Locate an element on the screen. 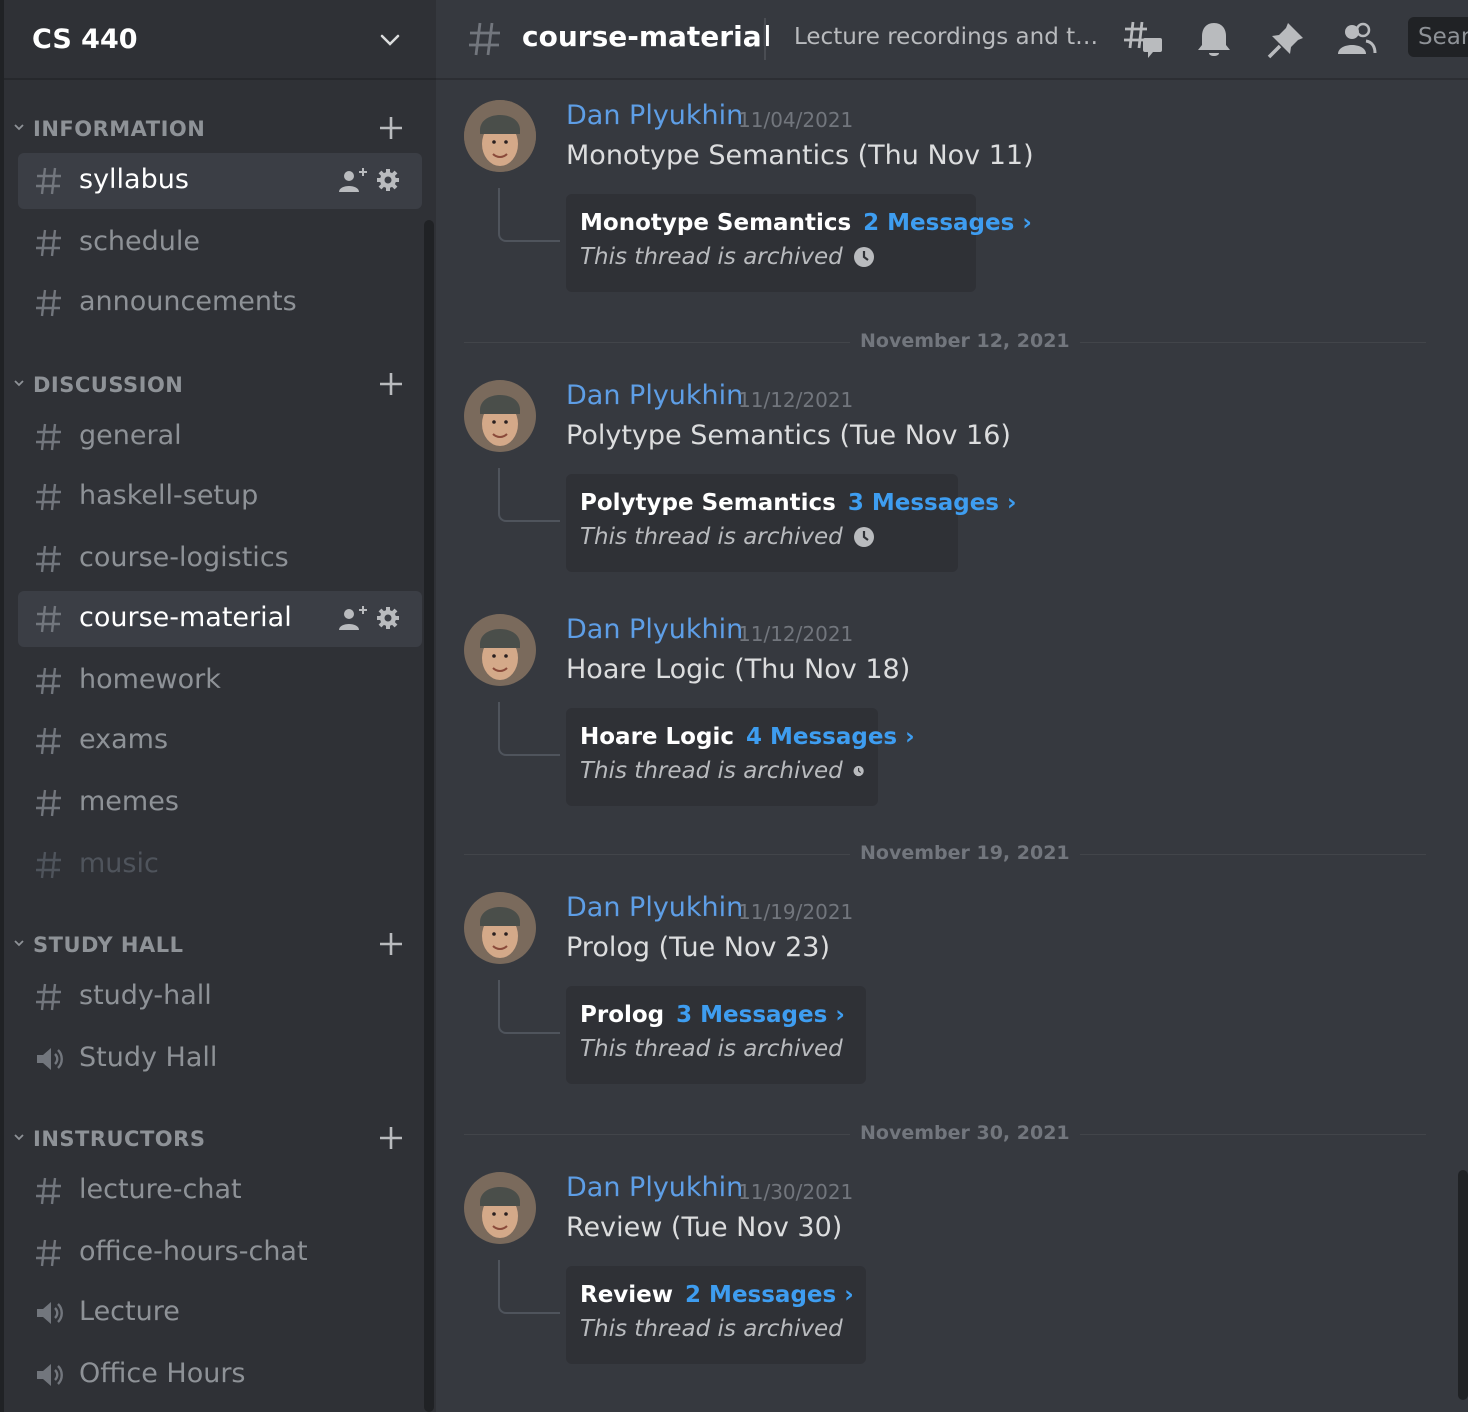  channel-general: general is located at coordinates (220, 437).